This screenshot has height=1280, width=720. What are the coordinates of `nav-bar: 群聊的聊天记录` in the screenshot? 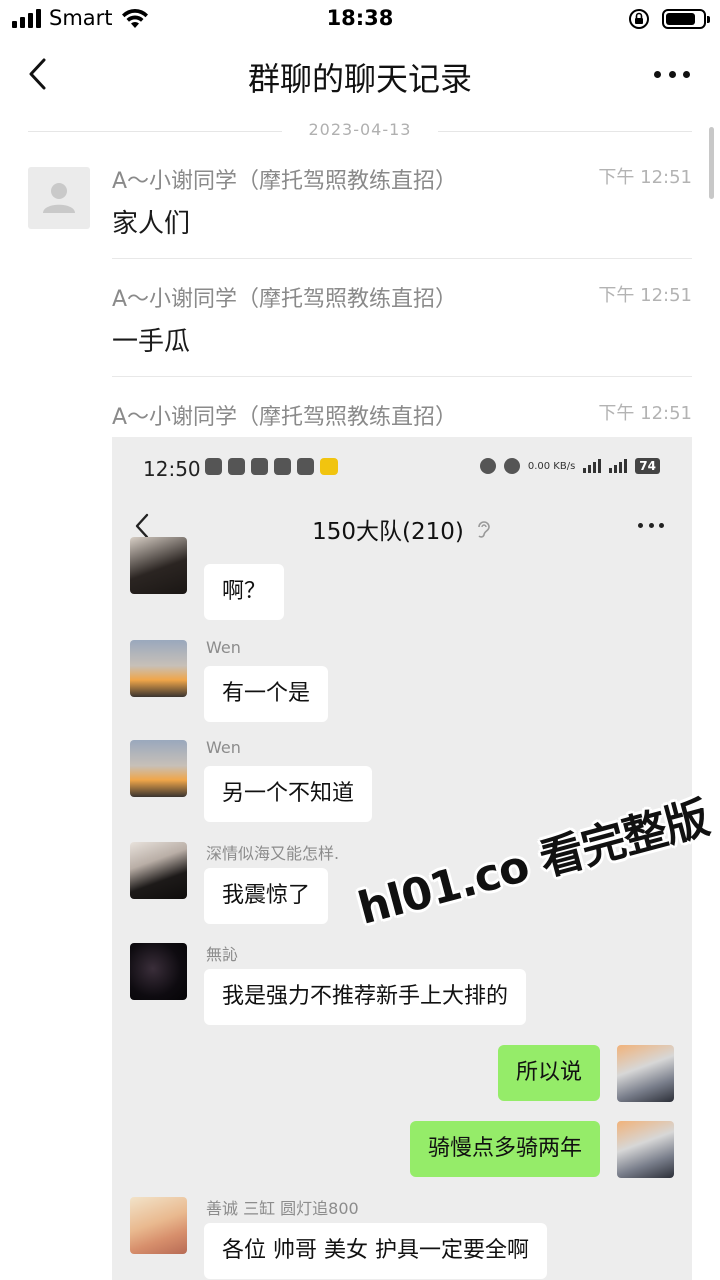 It's located at (360, 74).